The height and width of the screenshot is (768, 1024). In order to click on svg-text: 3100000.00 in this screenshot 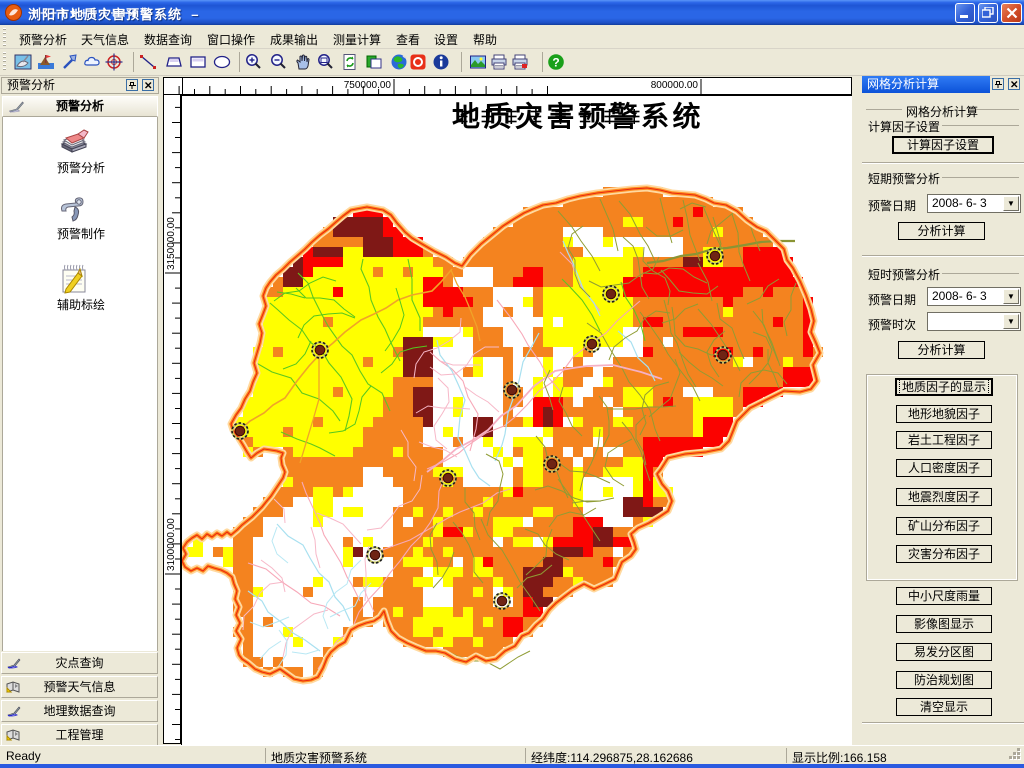, I will do `click(171, 544)`.